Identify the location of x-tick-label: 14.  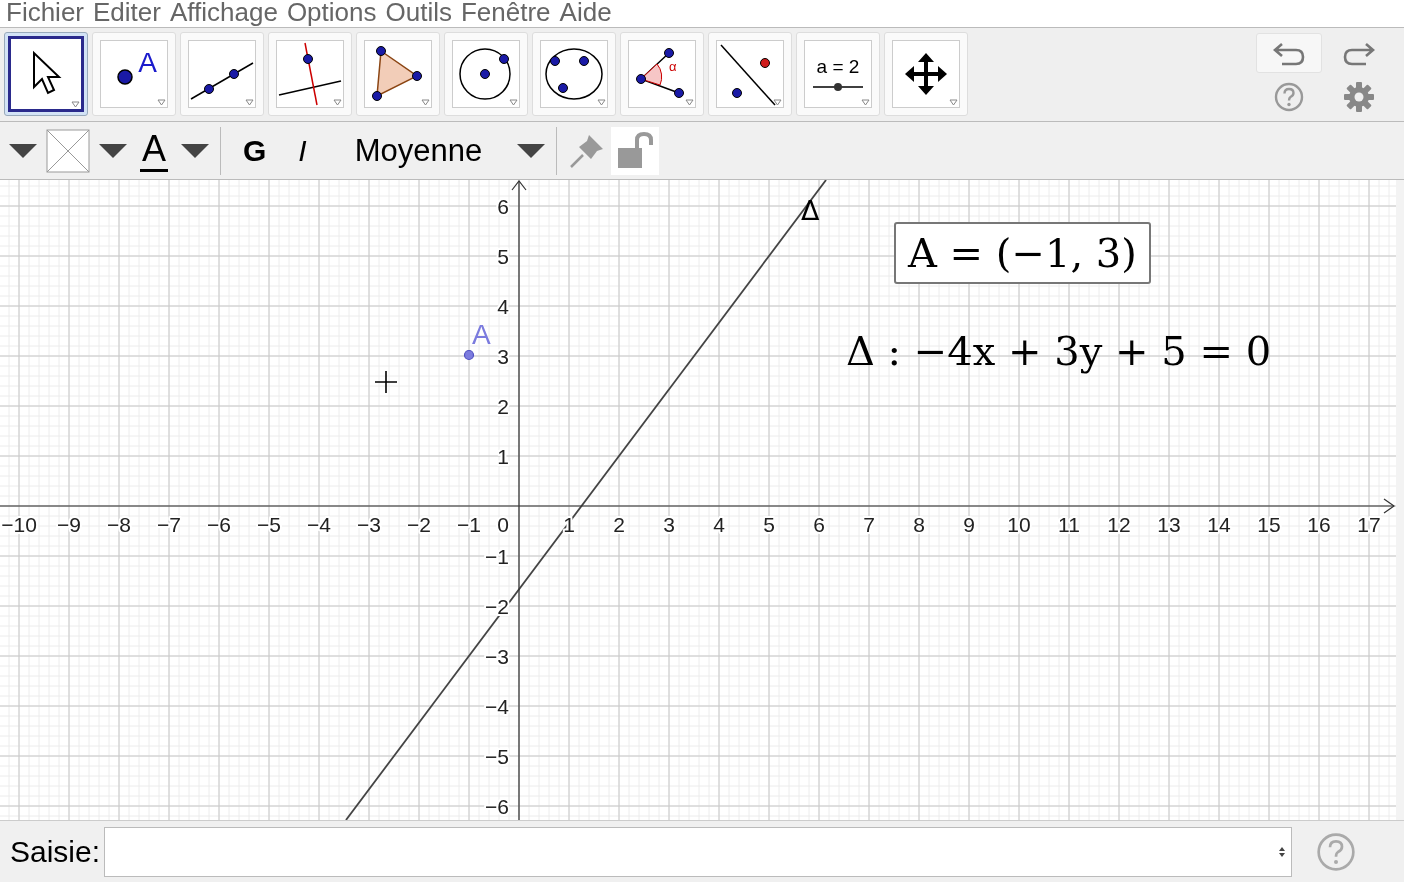
(1219, 524).